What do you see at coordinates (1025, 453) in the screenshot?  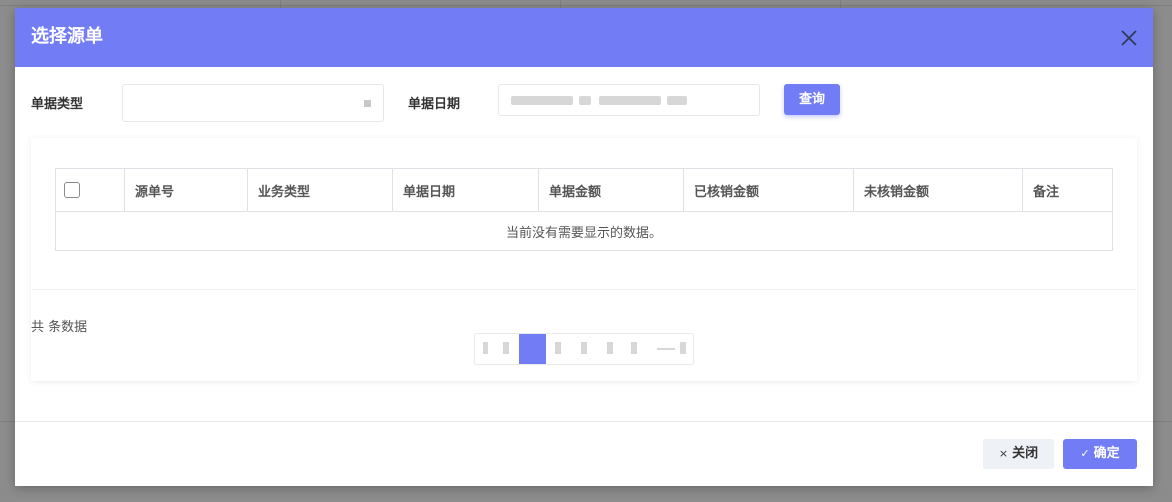 I see `close-button-label: 关闭` at bounding box center [1025, 453].